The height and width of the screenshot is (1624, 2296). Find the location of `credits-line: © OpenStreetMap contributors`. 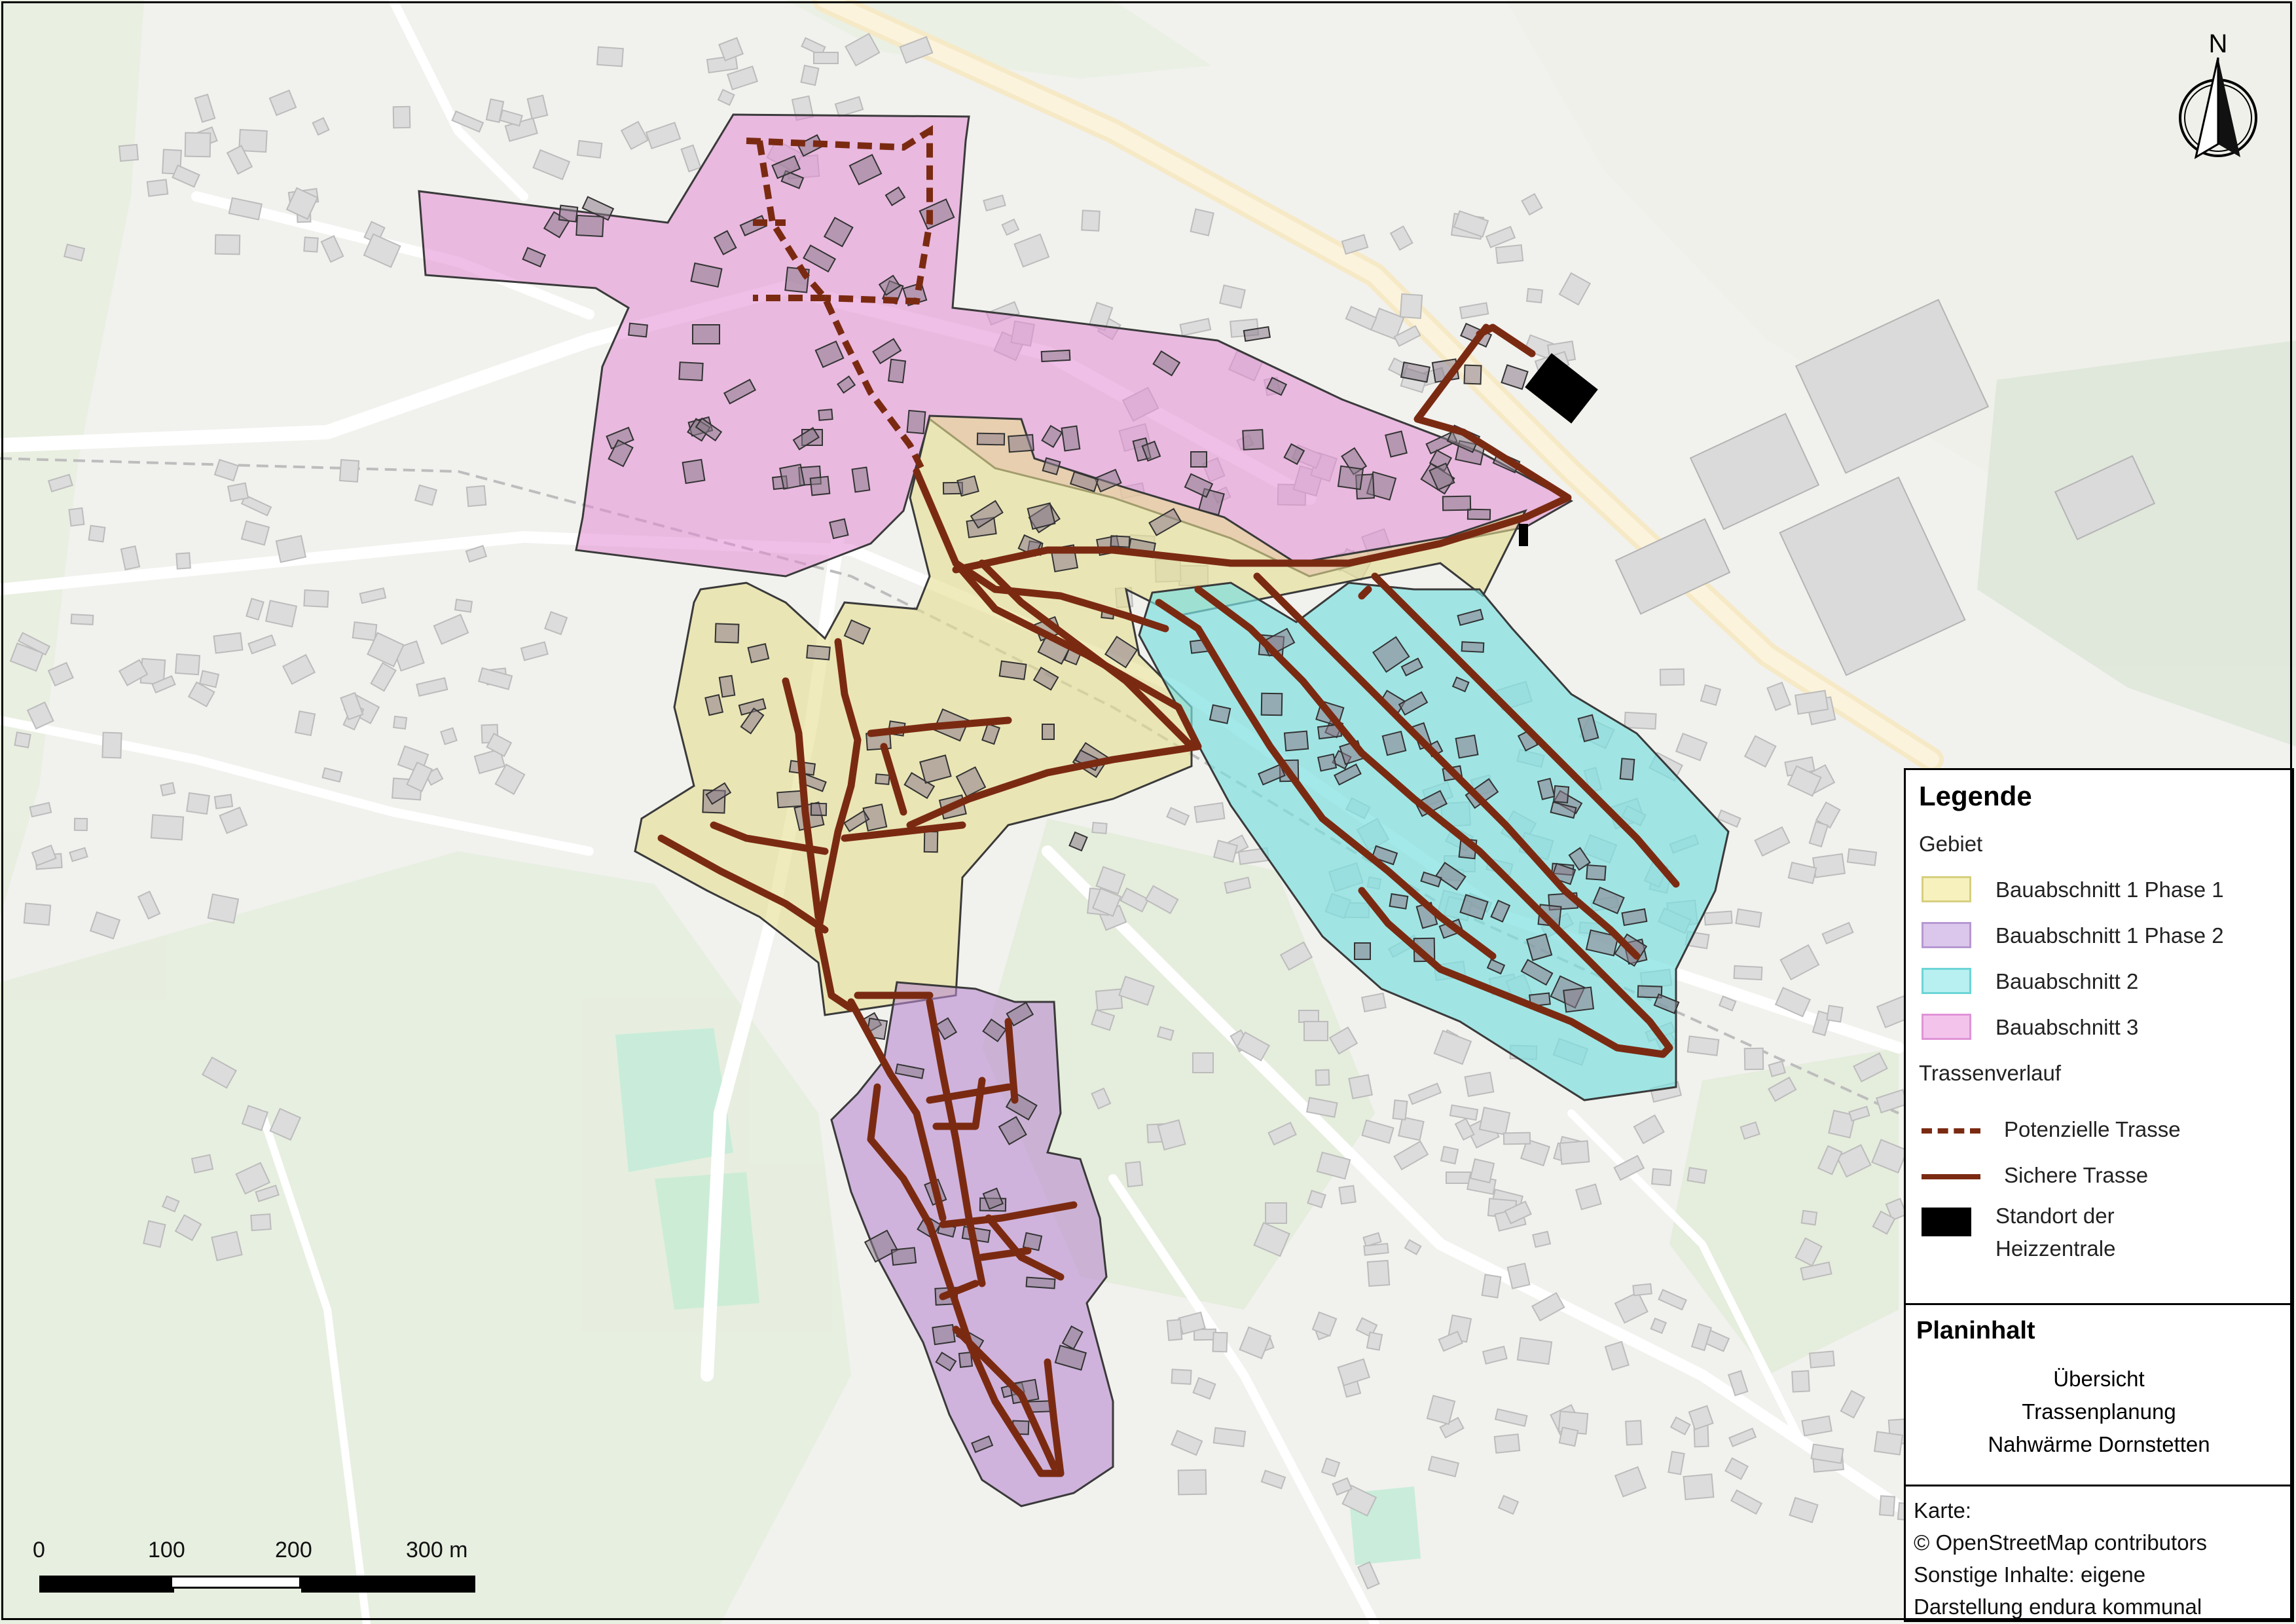

credits-line: © OpenStreetMap contributors is located at coordinates (2061, 1542).